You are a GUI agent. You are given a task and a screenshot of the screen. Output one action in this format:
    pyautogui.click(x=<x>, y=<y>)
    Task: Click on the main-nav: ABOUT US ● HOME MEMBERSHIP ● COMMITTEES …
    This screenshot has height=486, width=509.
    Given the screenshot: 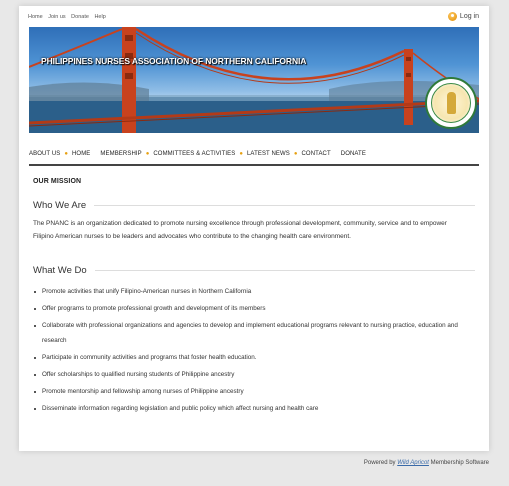 What is the action you would take?
    pyautogui.click(x=254, y=154)
    